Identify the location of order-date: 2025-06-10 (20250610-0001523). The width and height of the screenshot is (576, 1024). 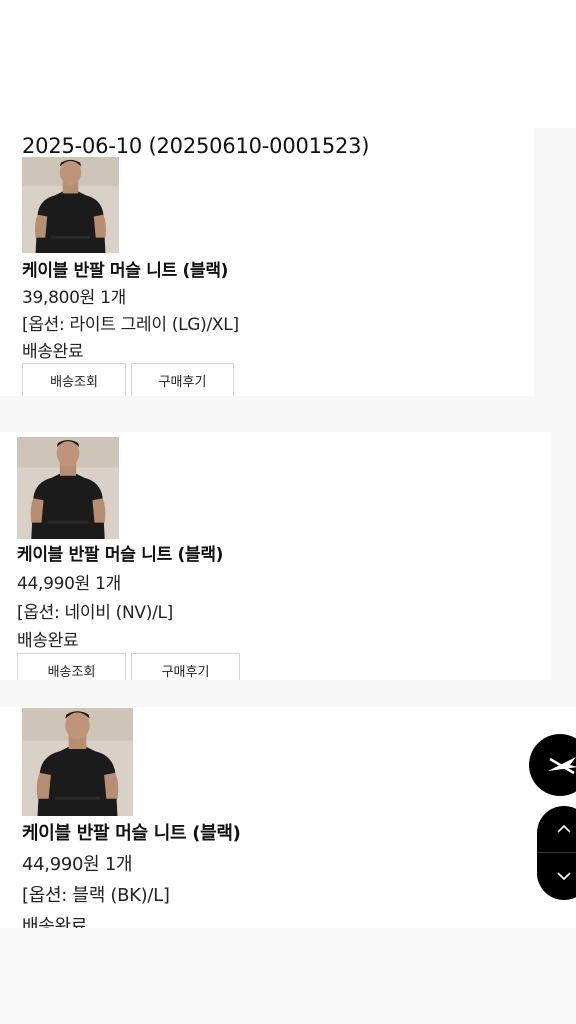
(195, 146).